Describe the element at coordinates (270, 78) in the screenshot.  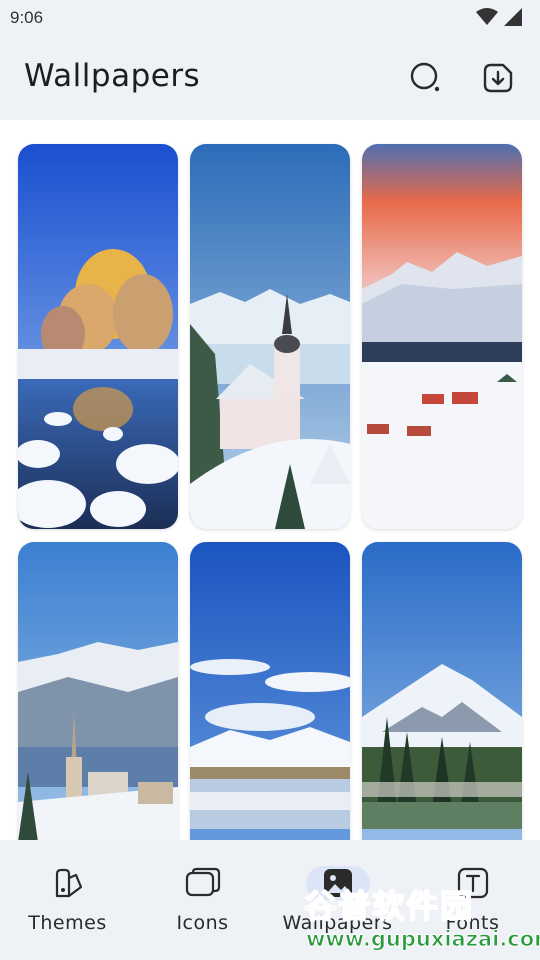
I see `app-header: Wallpapers` at that location.